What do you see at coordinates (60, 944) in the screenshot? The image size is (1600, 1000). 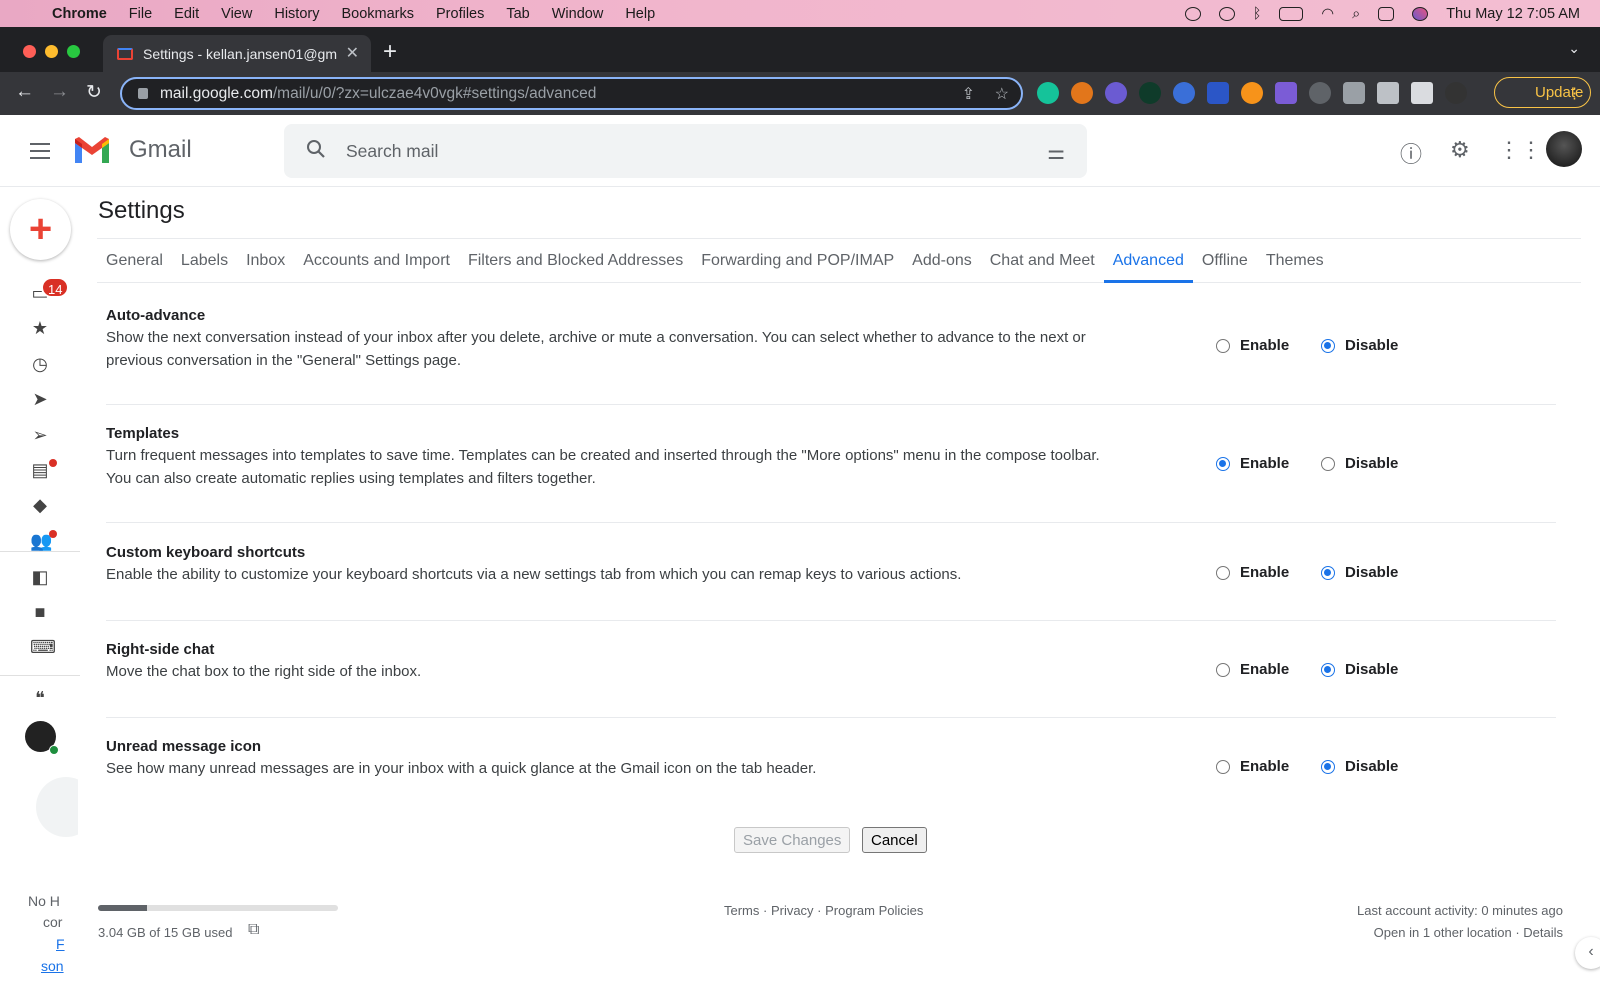 I see `rail-link-1: F` at bounding box center [60, 944].